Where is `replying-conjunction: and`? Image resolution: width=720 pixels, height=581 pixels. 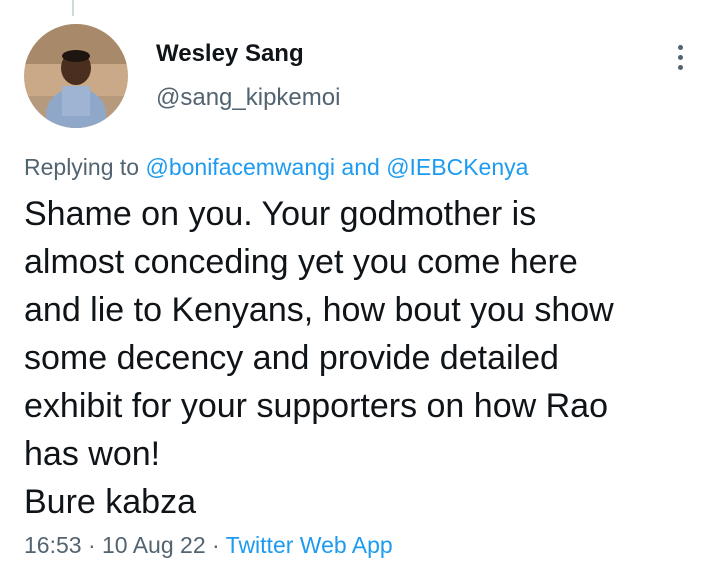
replying-conjunction: and is located at coordinates (360, 167).